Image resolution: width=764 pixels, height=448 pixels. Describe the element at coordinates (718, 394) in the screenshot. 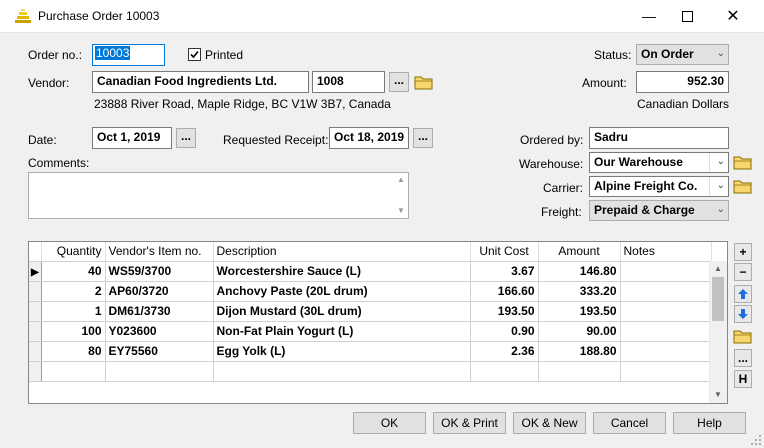

I see `scroll-down-icon: ▼` at that location.